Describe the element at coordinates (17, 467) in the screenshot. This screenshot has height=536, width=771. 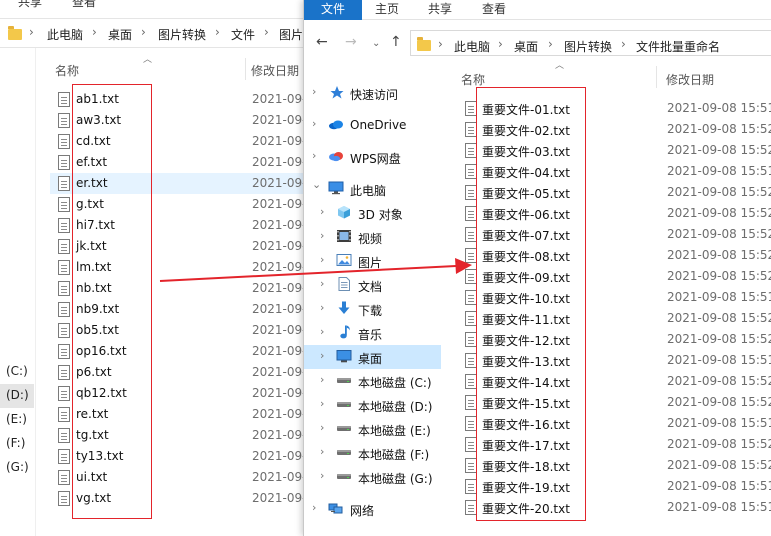
I see `left-drive-g: (G:)` at that location.